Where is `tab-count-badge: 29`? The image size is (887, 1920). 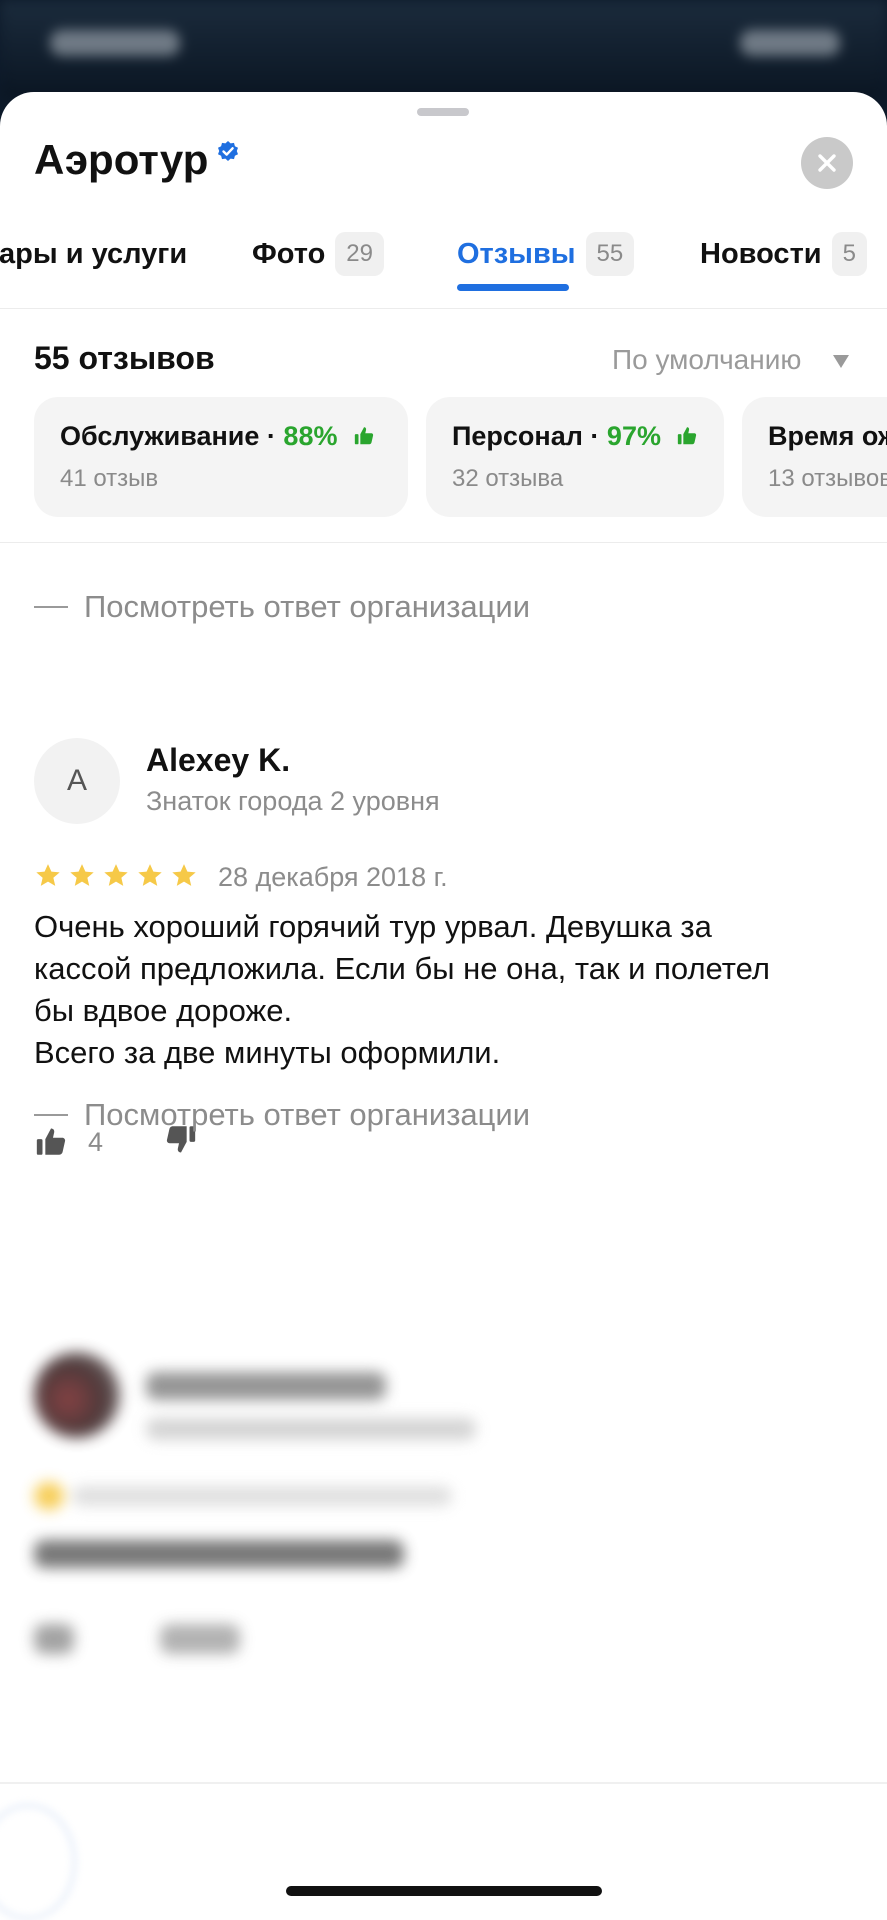
tab-count-badge: 29 is located at coordinates (359, 254).